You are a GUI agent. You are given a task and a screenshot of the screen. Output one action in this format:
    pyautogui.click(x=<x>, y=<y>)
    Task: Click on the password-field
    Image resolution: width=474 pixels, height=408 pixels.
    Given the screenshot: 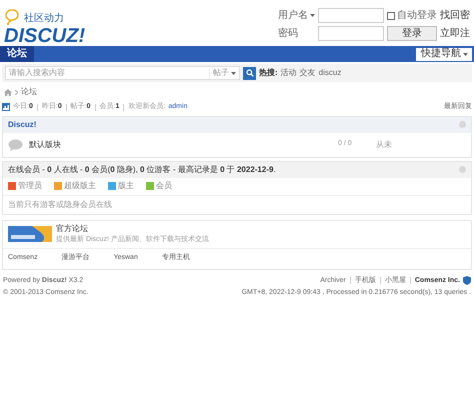 What is the action you would take?
    pyautogui.click(x=351, y=33)
    